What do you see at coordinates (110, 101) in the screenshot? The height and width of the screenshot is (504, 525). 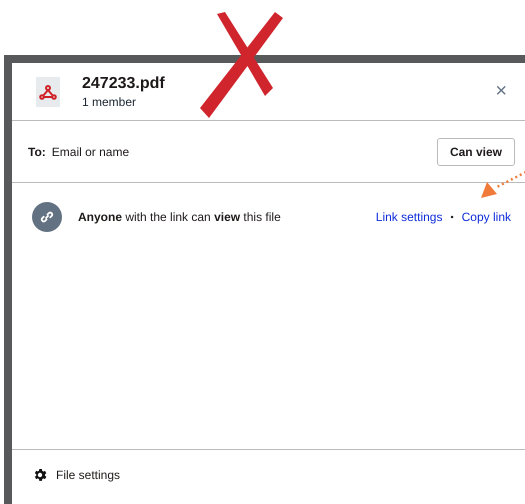 I see `member-count: 1 member` at bounding box center [110, 101].